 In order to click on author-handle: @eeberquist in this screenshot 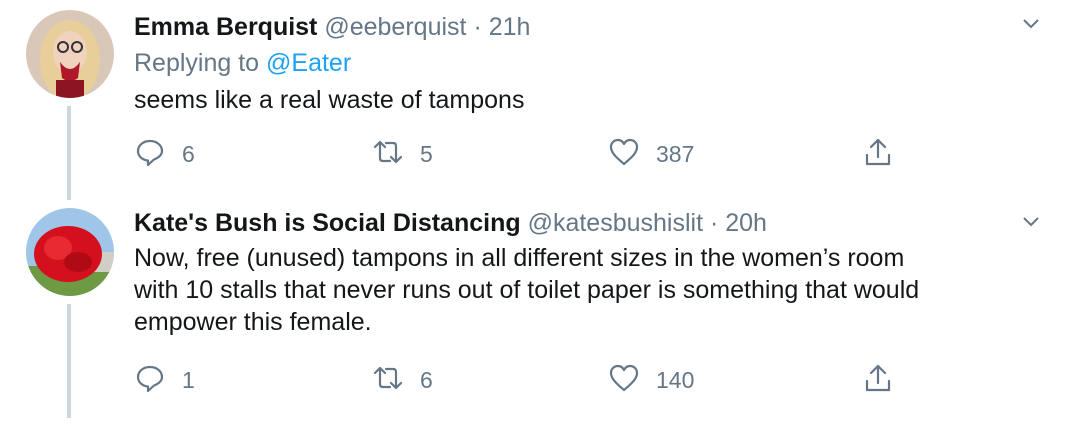, I will do `click(395, 27)`.